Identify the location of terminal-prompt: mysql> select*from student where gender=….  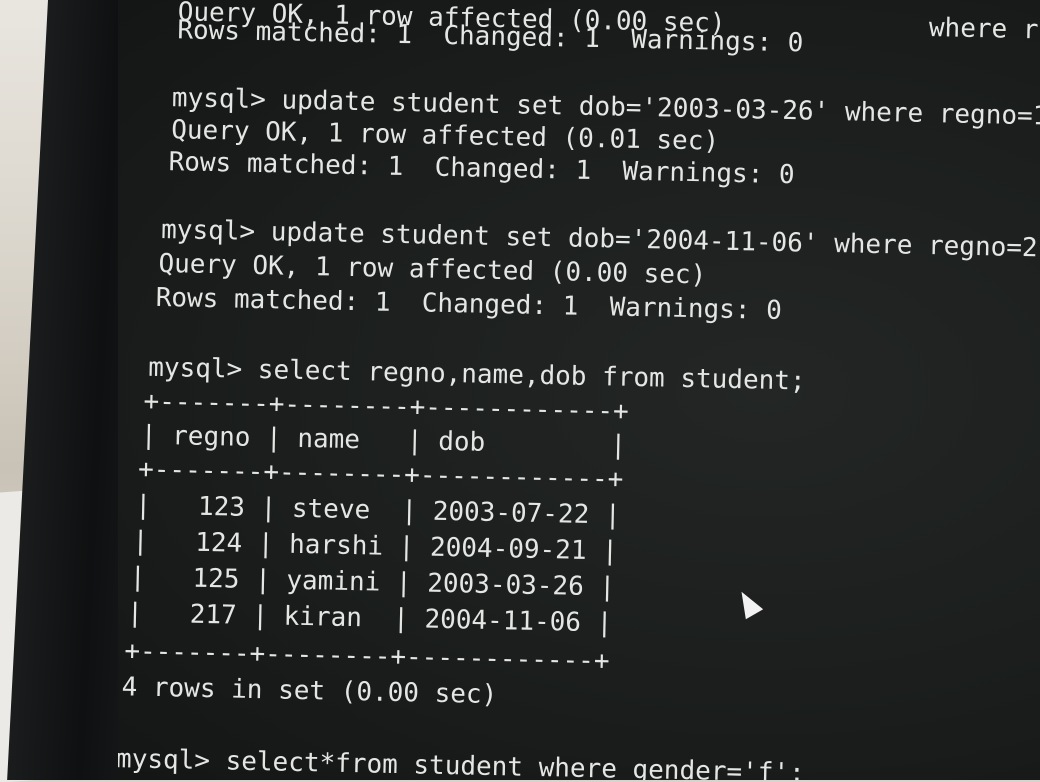
(461, 761).